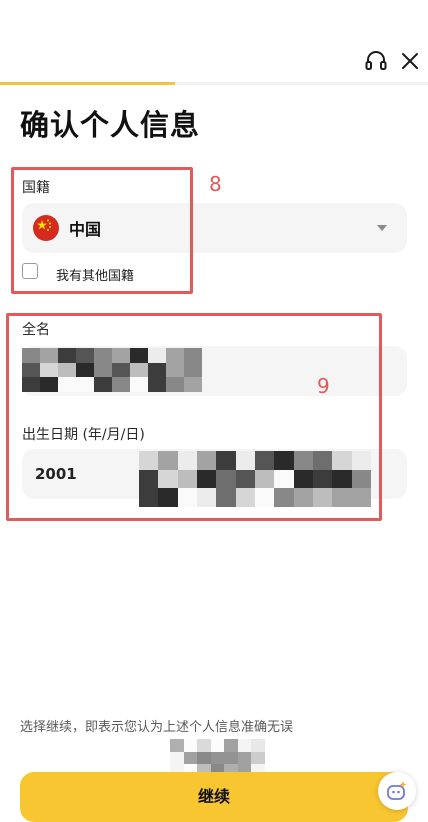 The image size is (428, 822). What do you see at coordinates (323, 386) in the screenshot?
I see `annotation-number-9: 9` at bounding box center [323, 386].